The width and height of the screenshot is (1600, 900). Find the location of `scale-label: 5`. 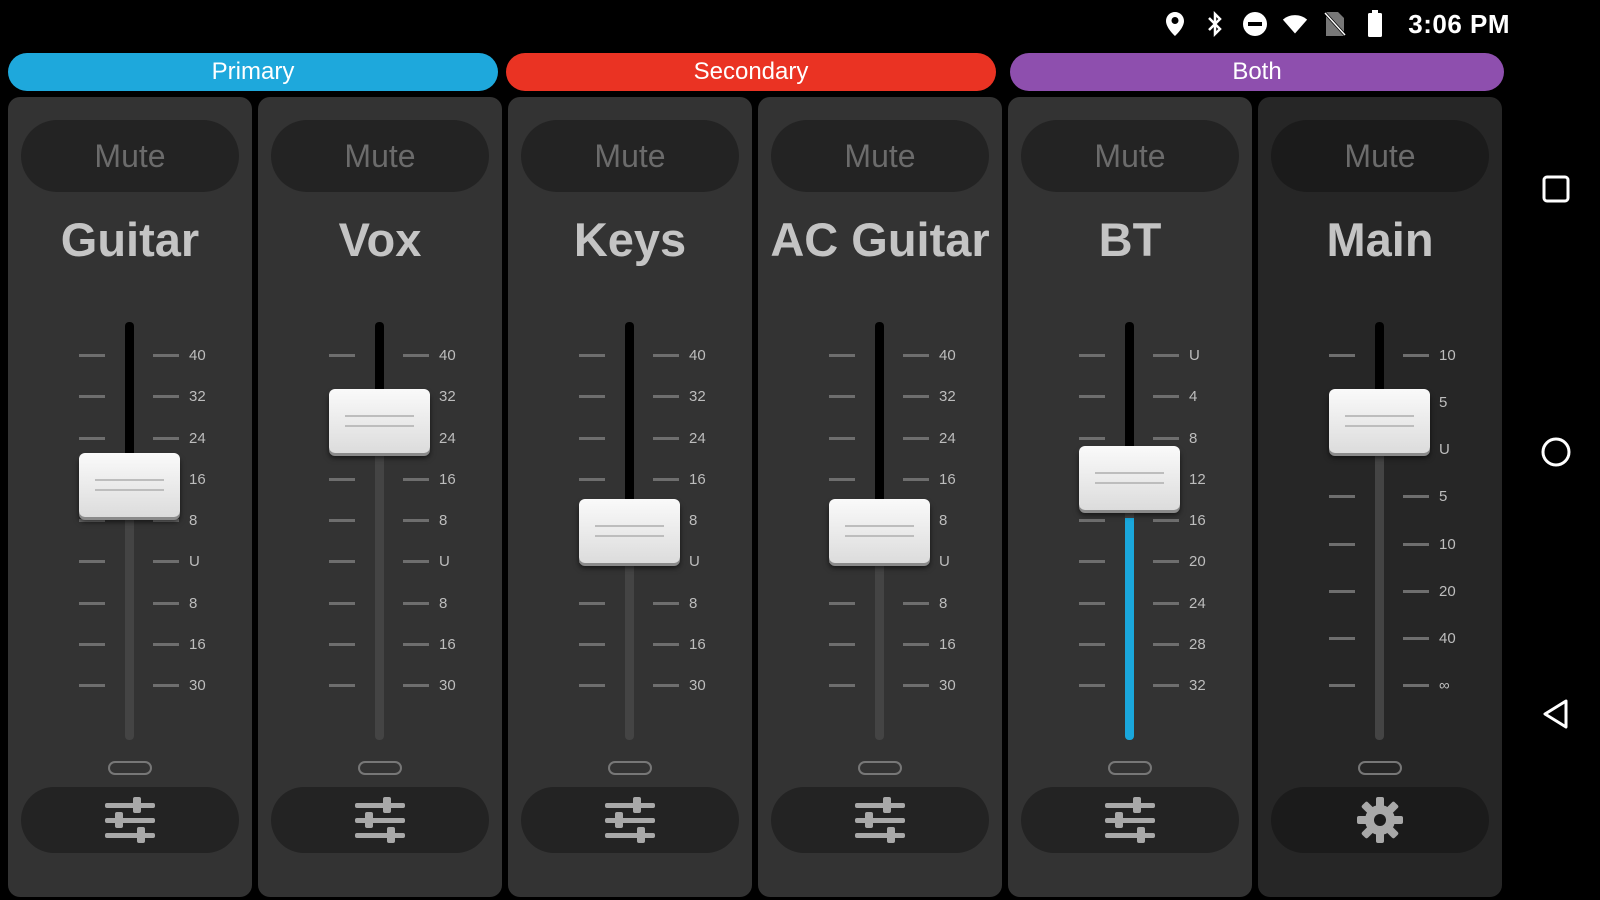

scale-label: 5 is located at coordinates (1443, 403).